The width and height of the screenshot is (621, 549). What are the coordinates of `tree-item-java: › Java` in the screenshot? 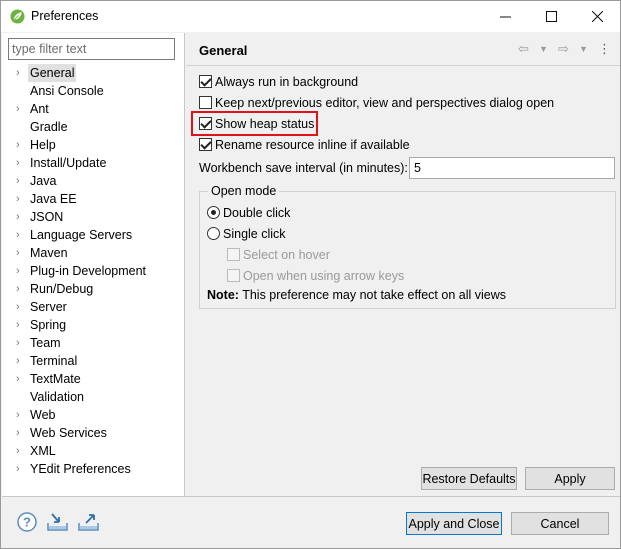 It's located at (93, 181).